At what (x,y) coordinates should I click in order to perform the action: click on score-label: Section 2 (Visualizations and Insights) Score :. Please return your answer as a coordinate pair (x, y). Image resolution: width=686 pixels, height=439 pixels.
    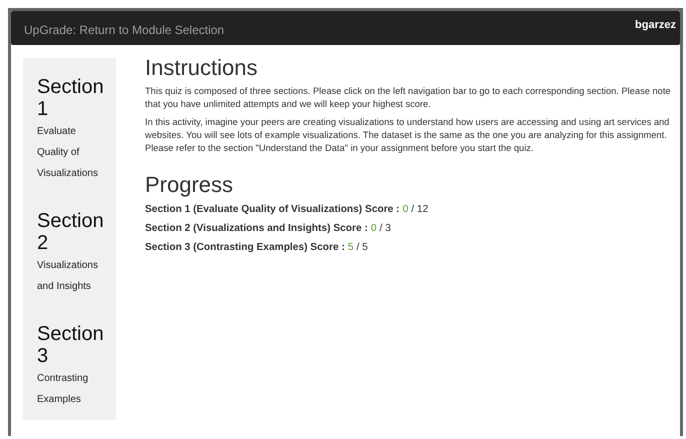
    Looking at the image, I should click on (256, 228).